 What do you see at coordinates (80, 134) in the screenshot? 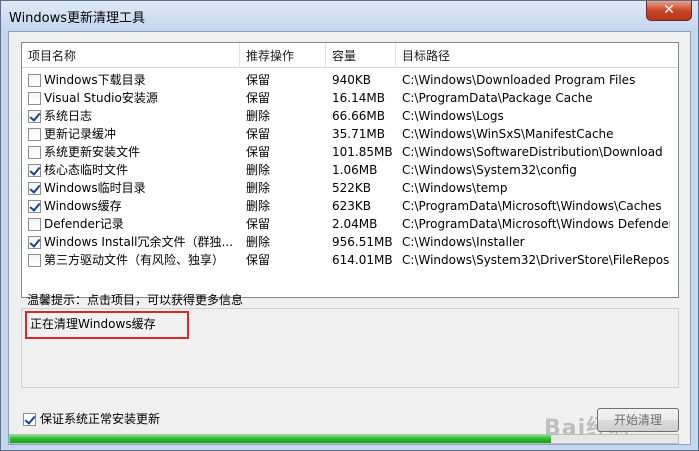
I see `row-item-name: 更新记录缓冲` at bounding box center [80, 134].